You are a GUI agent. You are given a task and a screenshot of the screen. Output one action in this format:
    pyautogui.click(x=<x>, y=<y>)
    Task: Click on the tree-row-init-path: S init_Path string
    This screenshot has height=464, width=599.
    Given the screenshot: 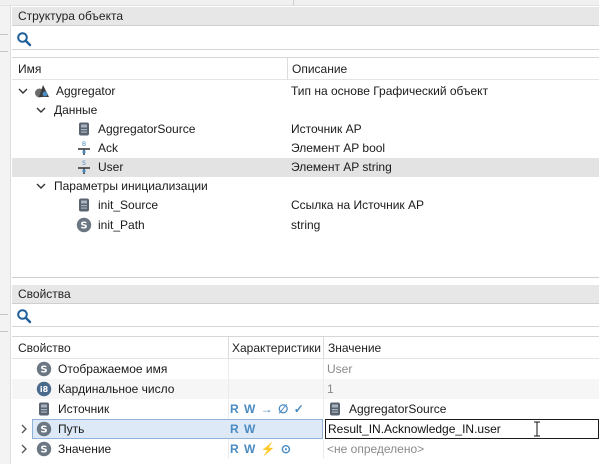 What is the action you would take?
    pyautogui.click(x=305, y=225)
    